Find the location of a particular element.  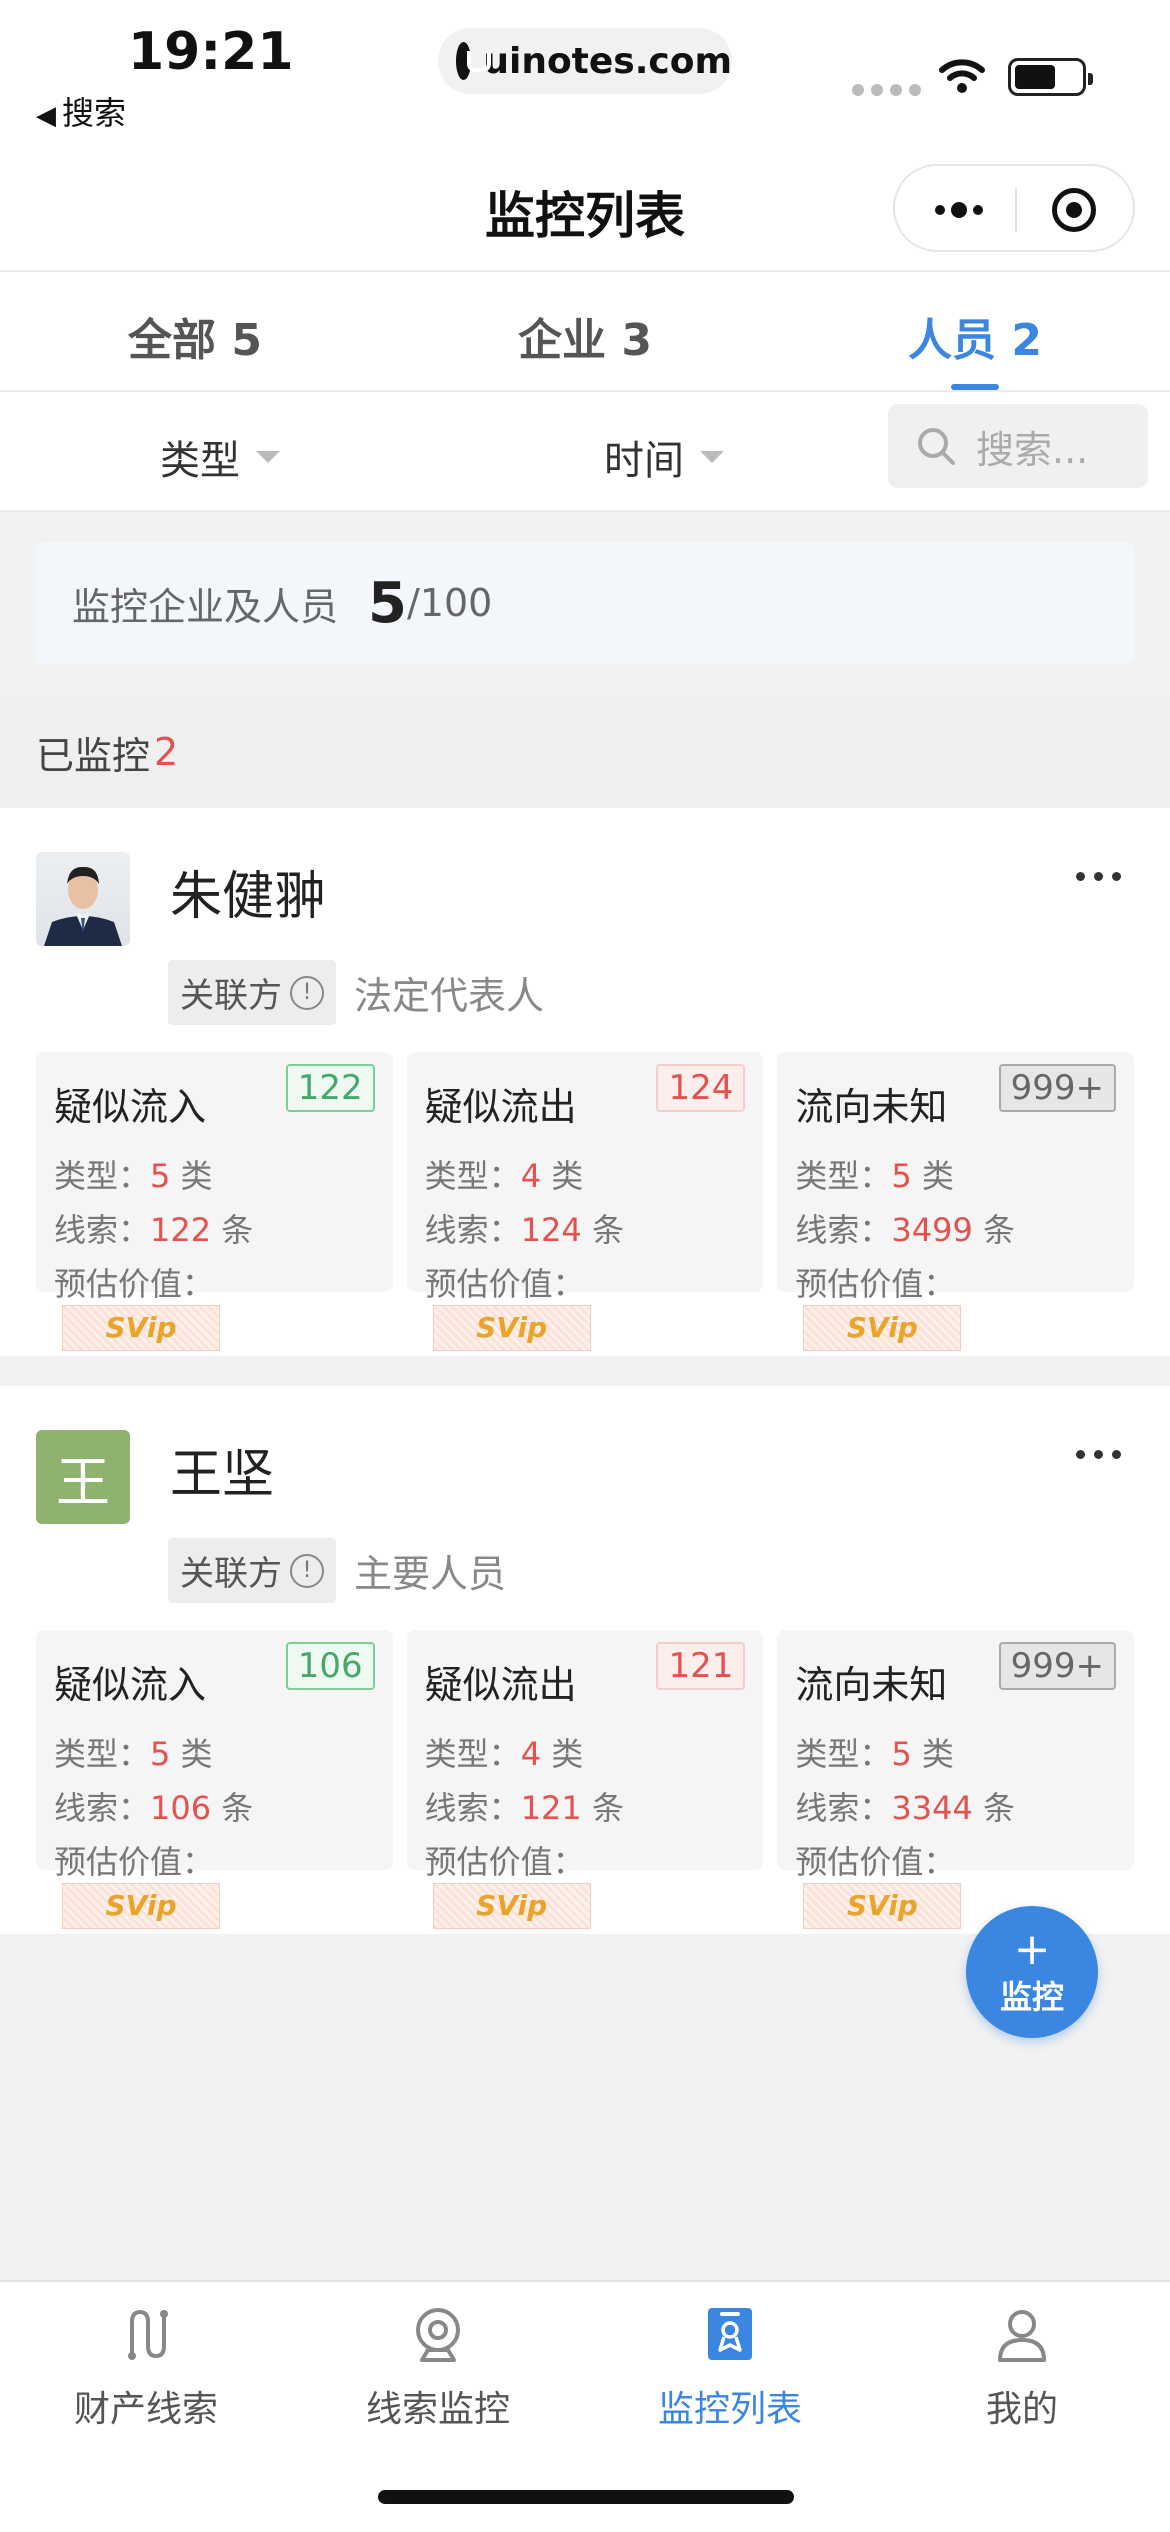

stat-badge: 122 is located at coordinates (330, 1088).